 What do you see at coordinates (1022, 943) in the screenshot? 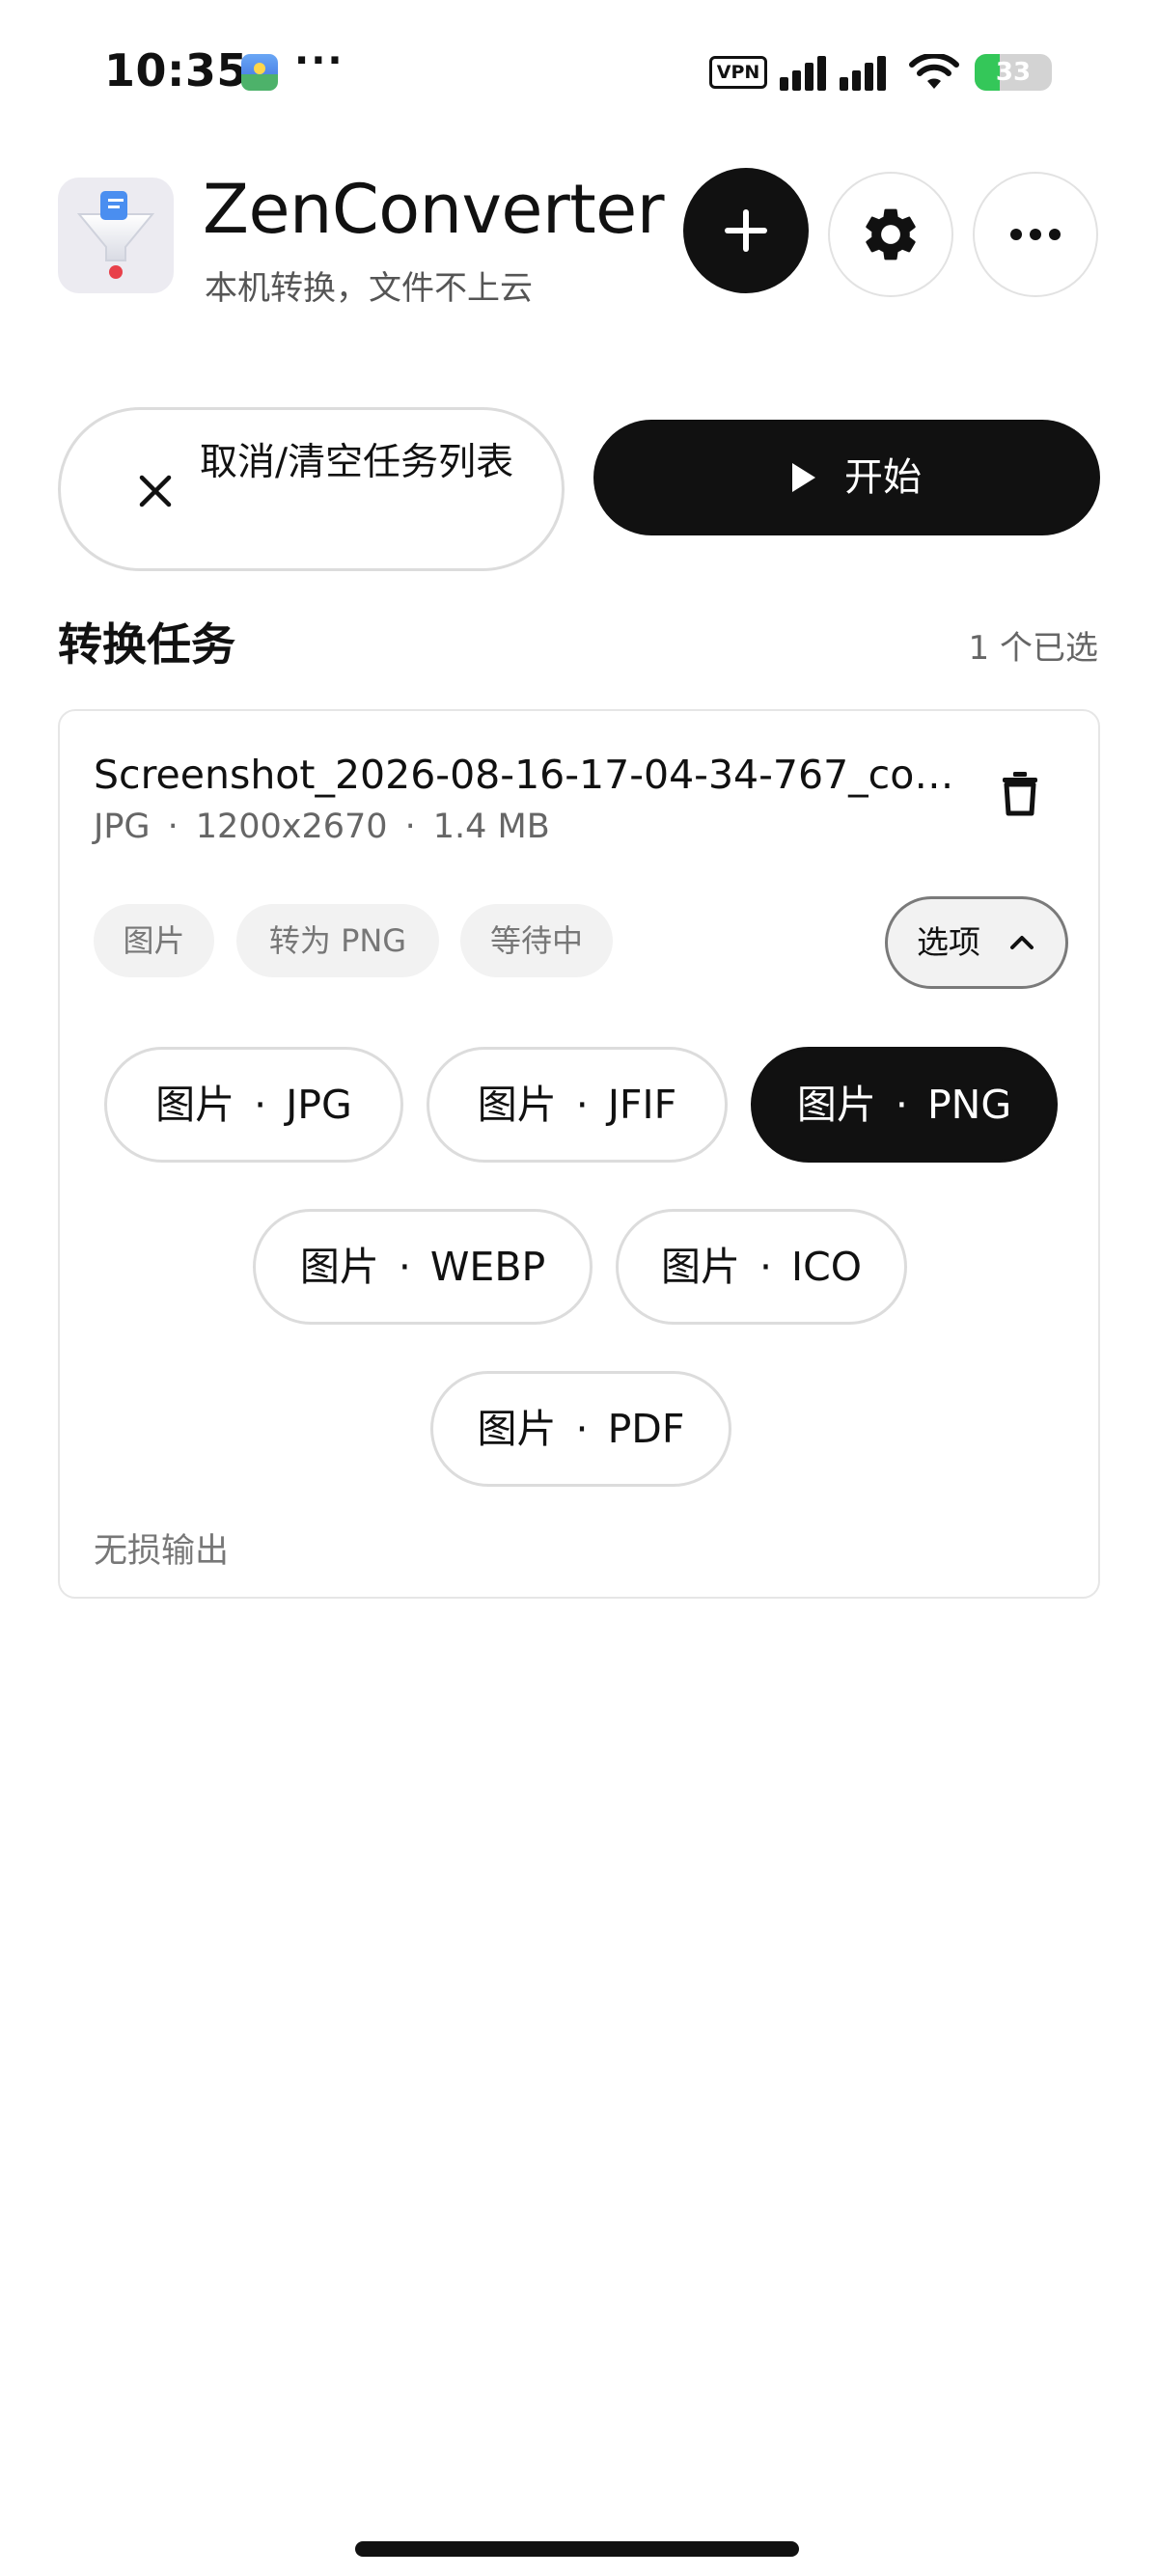
I see `chevron-up-icon` at bounding box center [1022, 943].